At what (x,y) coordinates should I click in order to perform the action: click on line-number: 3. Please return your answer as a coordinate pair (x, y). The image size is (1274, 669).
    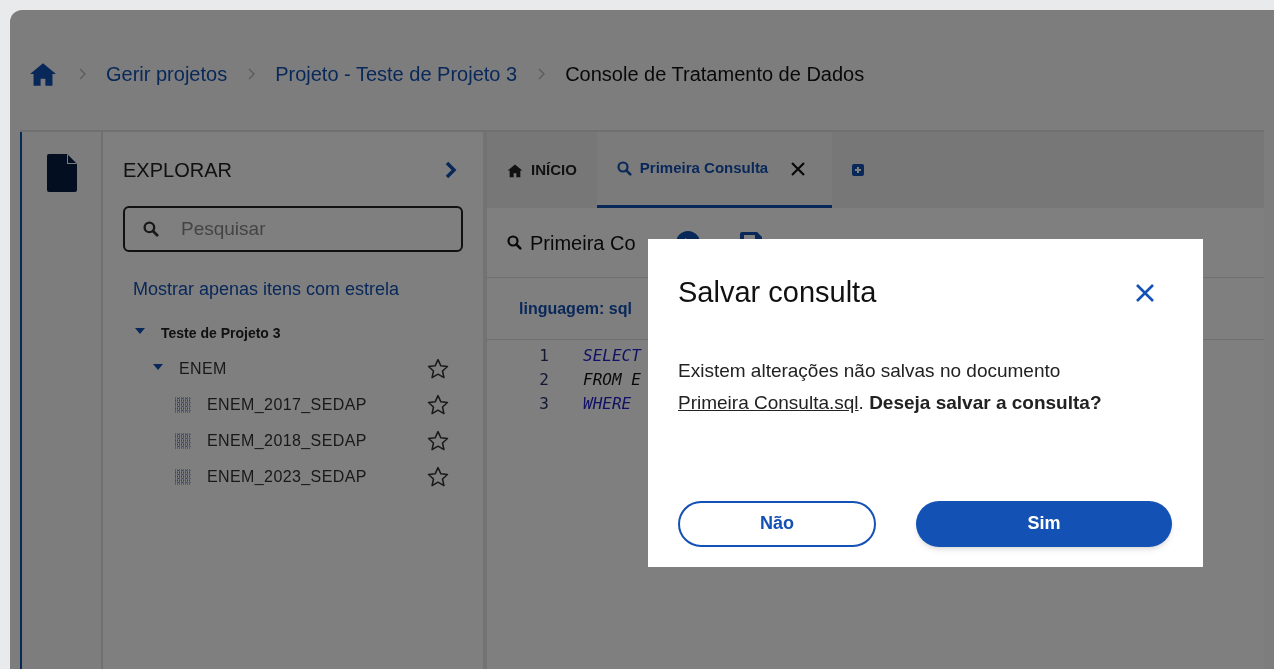
    Looking at the image, I should click on (543, 404).